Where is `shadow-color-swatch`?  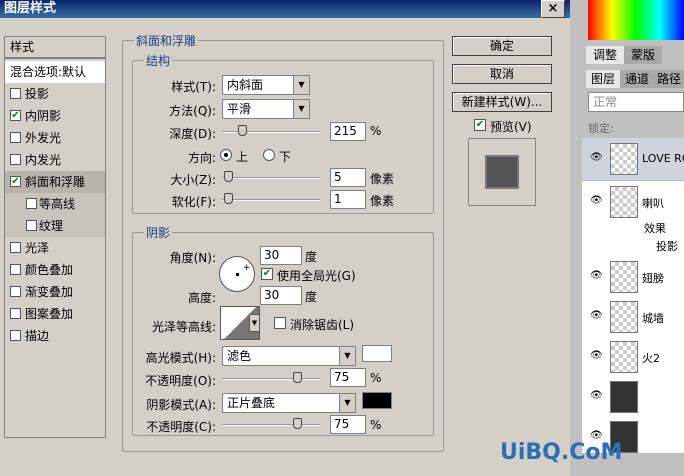
shadow-color-swatch is located at coordinates (377, 400).